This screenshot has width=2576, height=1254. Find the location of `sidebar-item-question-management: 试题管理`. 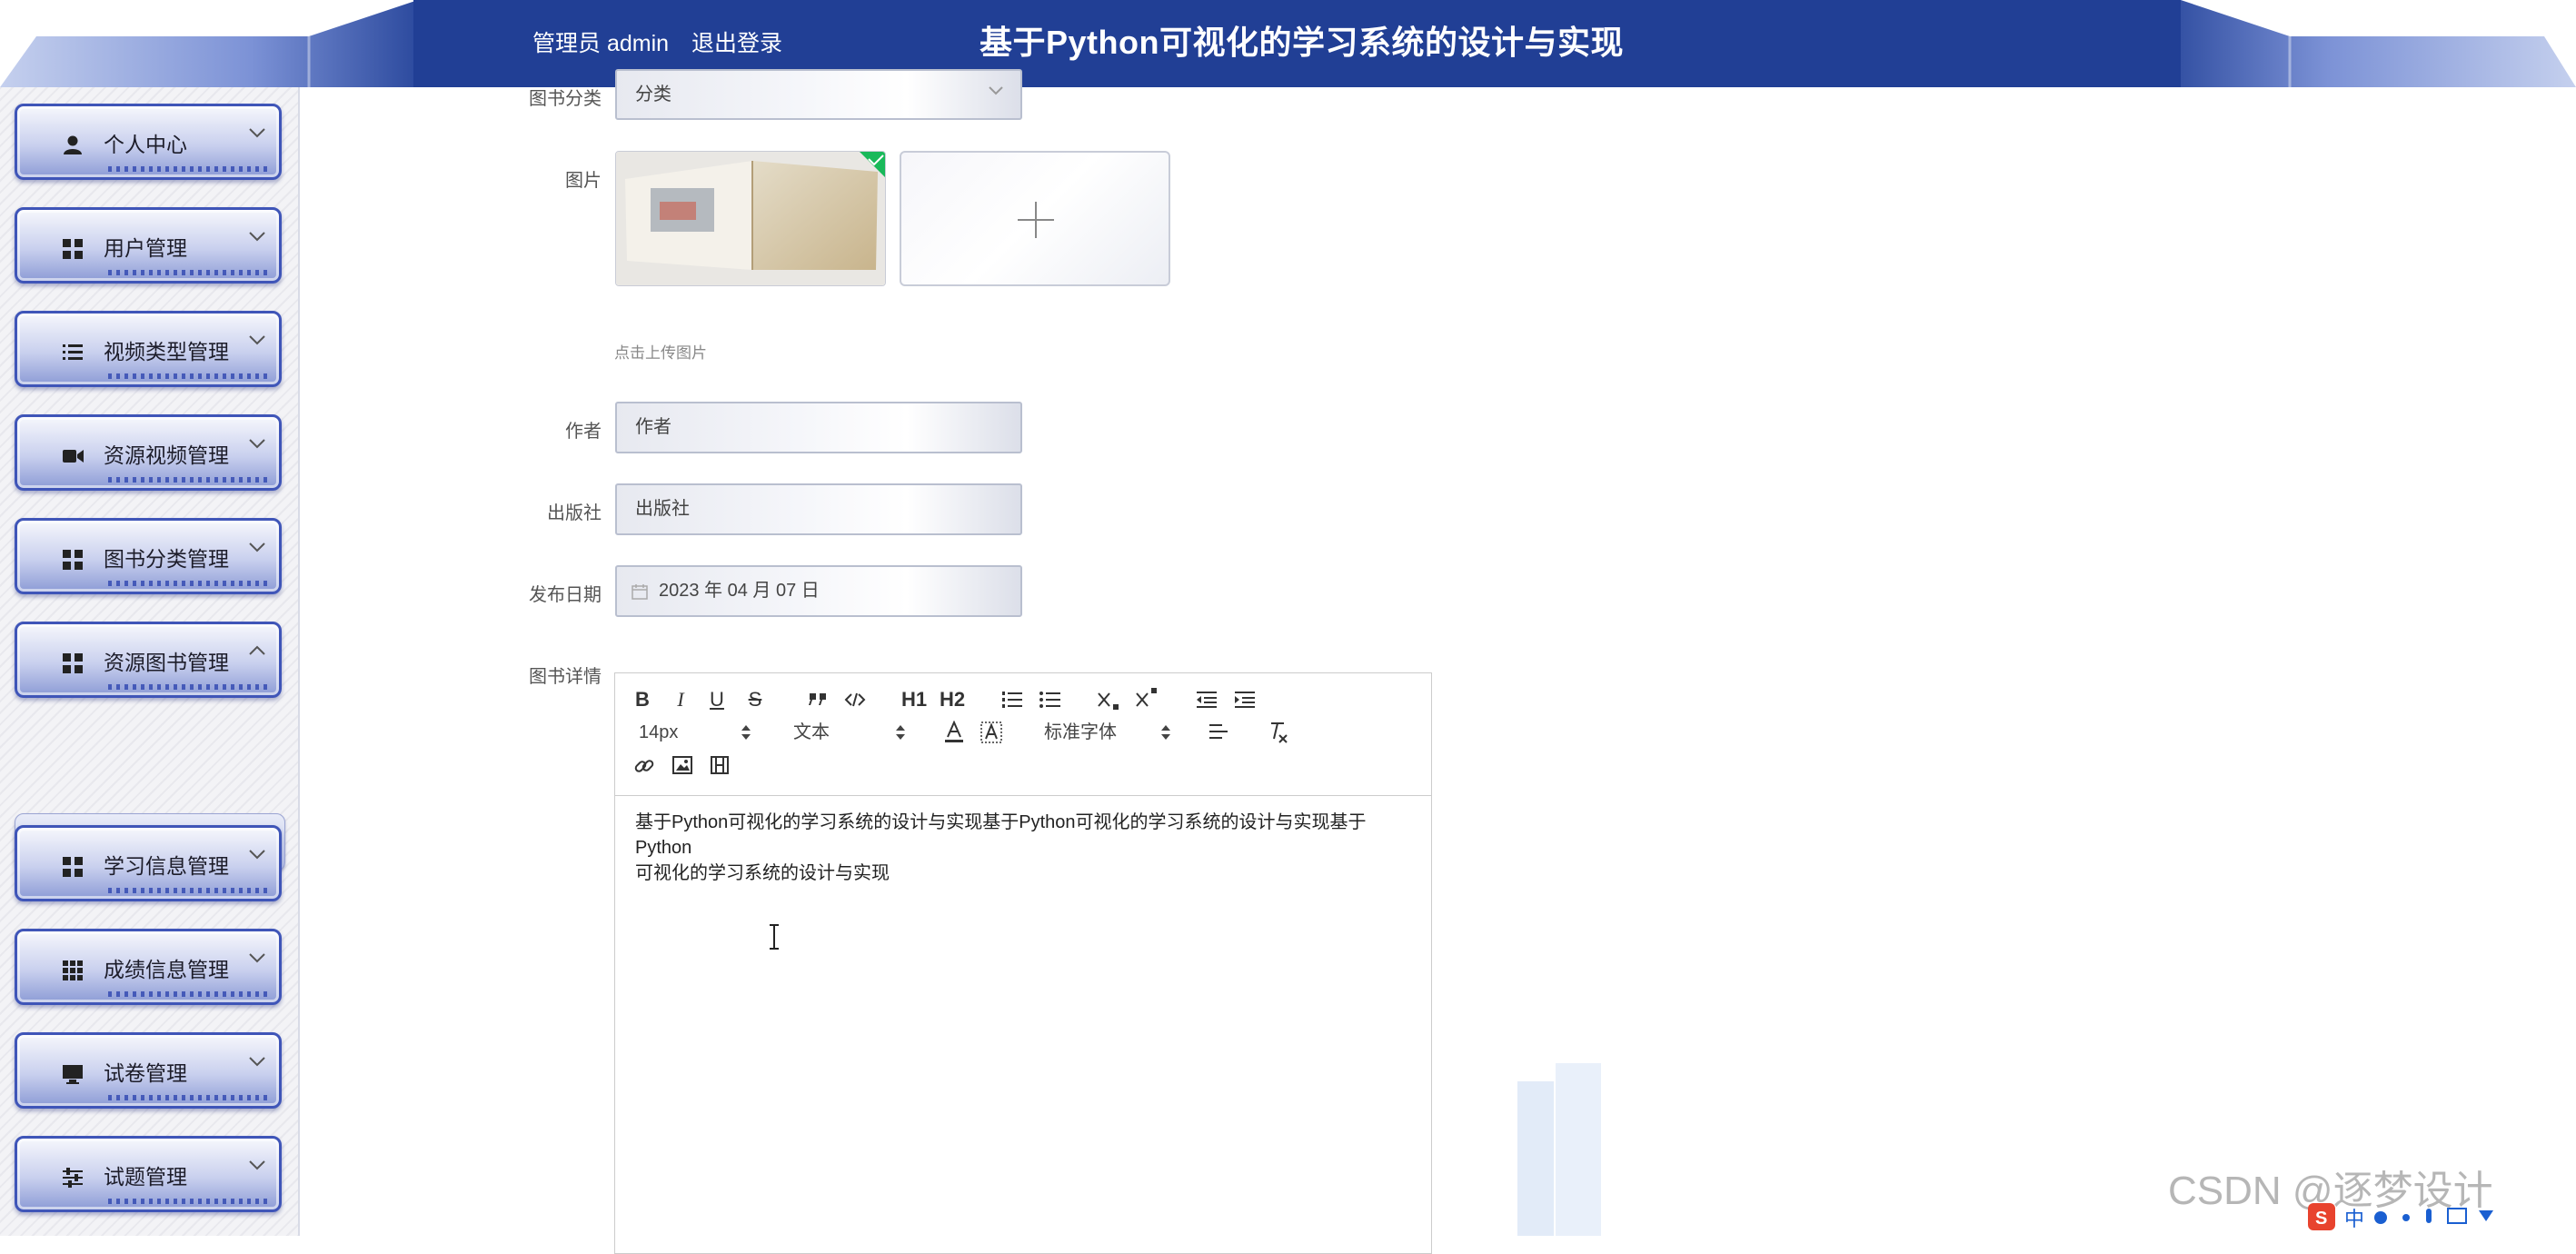

sidebar-item-question-management: 试题管理 is located at coordinates (148, 1174).